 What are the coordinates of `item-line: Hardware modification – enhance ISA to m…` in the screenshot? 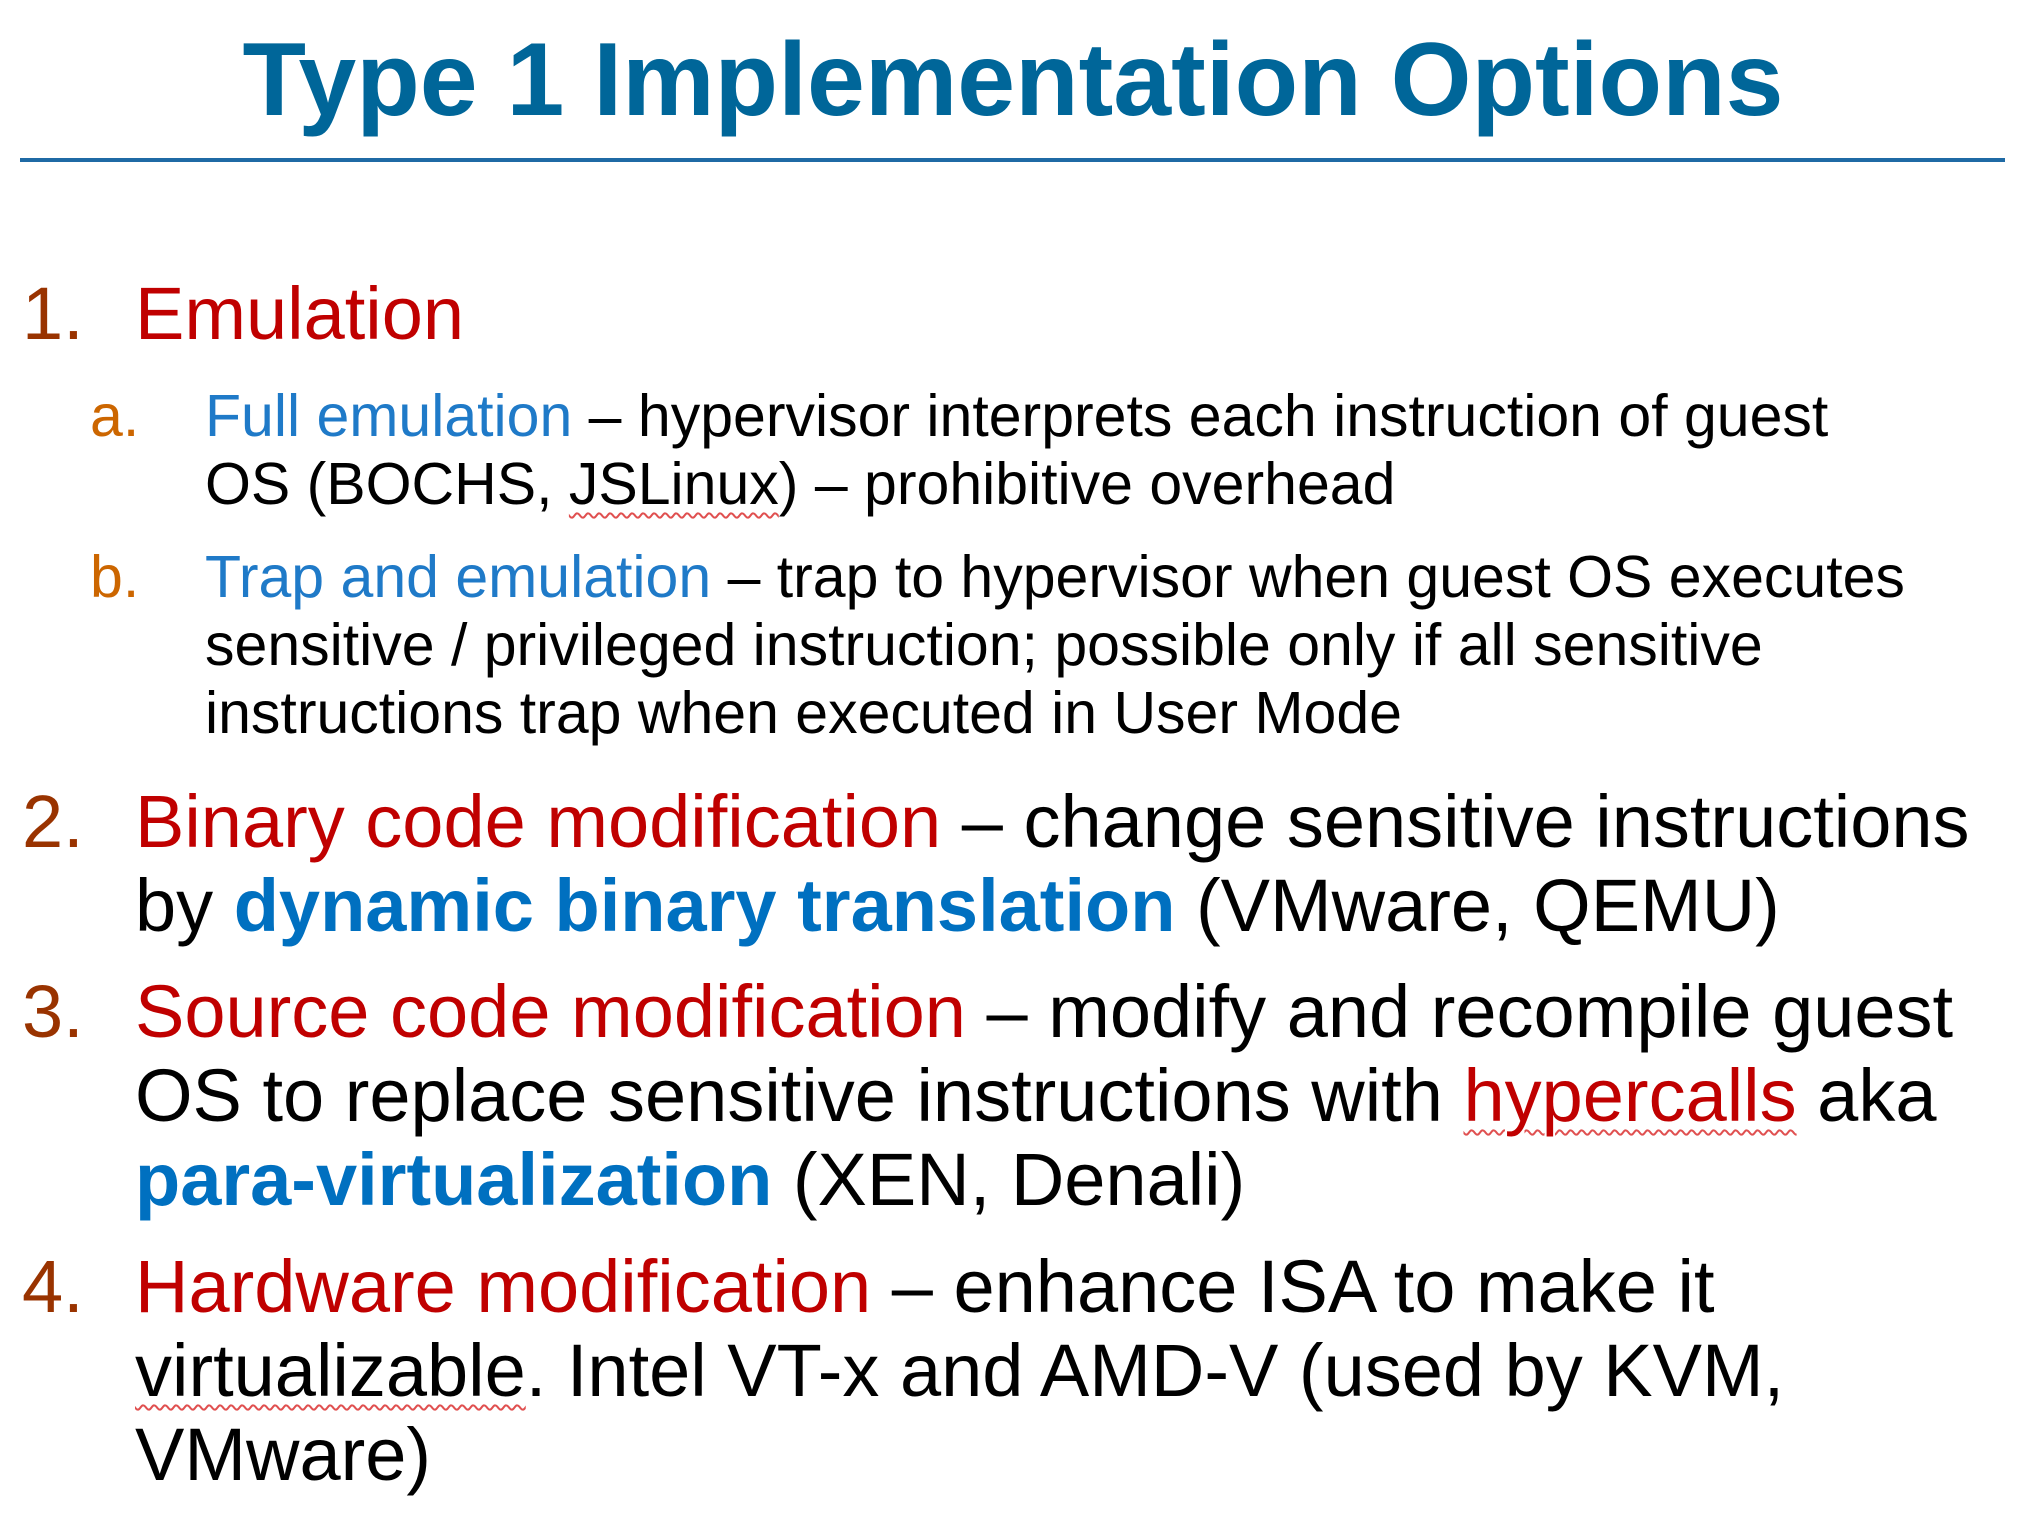 It's located at (925, 1287).